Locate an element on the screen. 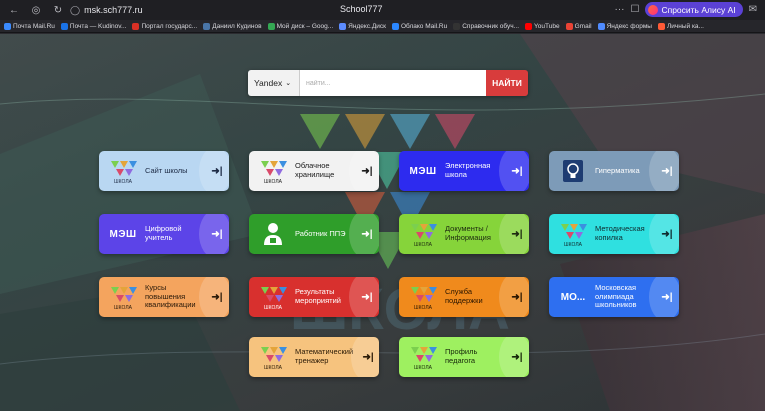 This screenshot has width=765, height=411. back-icon: ← is located at coordinates (14, 10).